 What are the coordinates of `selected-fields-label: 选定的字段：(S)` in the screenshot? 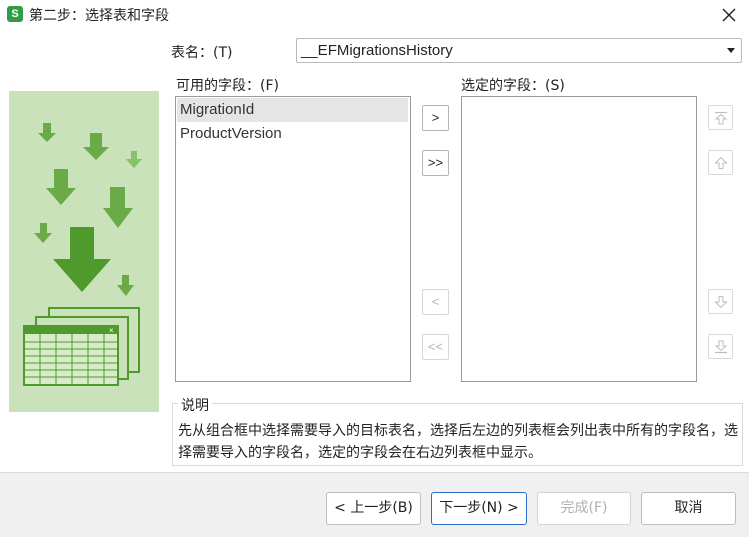 It's located at (513, 86).